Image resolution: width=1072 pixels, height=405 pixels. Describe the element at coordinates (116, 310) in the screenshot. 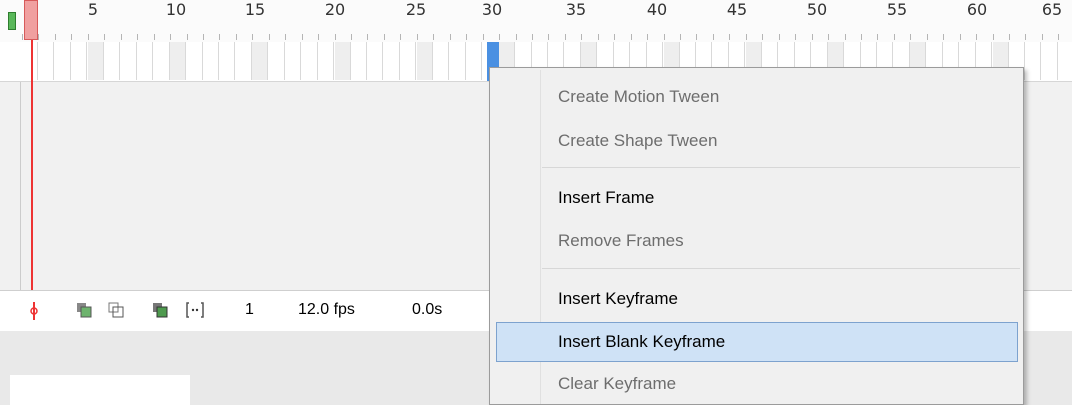

I see `onion-skin-outlines-icon` at that location.